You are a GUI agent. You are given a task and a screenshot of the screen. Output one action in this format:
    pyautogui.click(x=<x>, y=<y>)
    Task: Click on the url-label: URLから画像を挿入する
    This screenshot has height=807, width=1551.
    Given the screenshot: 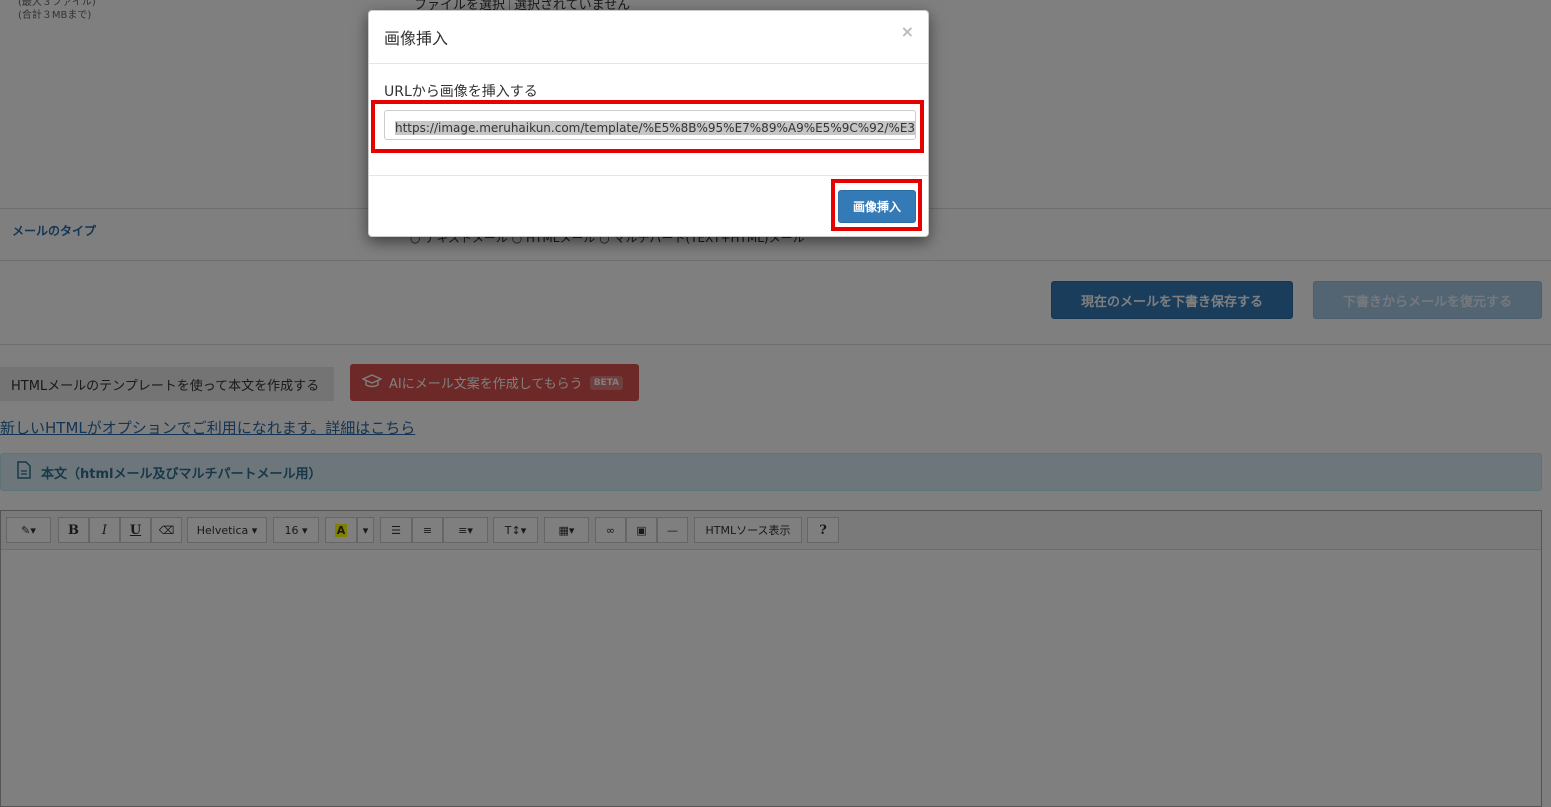 What is the action you would take?
    pyautogui.click(x=461, y=92)
    